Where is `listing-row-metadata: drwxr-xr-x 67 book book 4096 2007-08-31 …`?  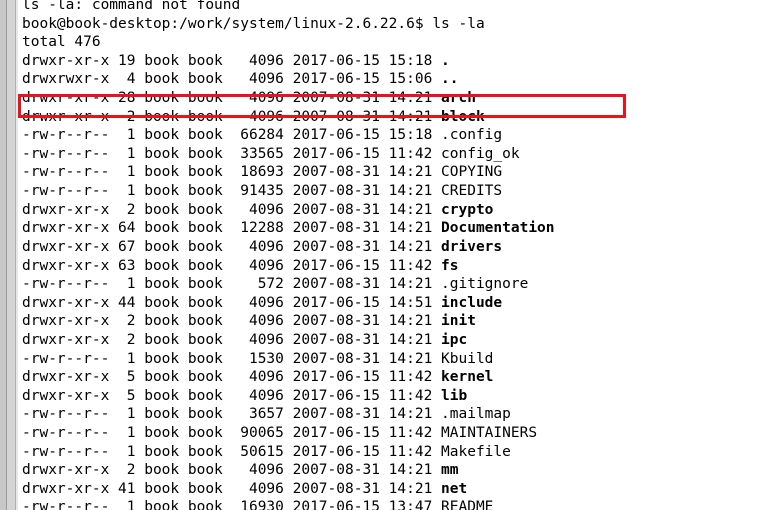
listing-row-metadata: drwxr-xr-x 67 book book 4096 2007-08-31 … is located at coordinates (232, 246).